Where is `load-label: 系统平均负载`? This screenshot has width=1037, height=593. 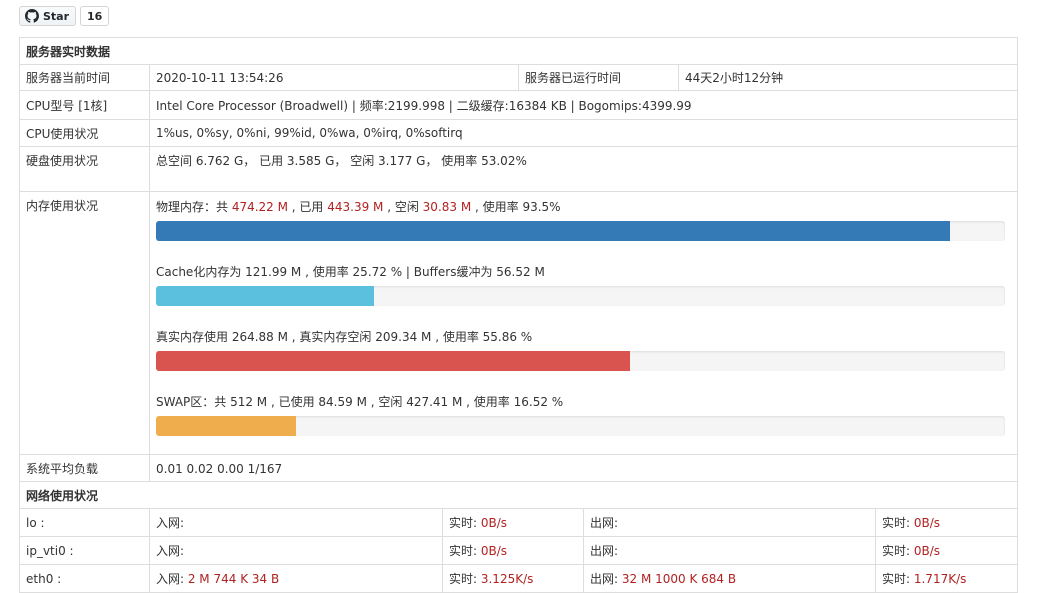
load-label: 系统平均负载 is located at coordinates (84, 468).